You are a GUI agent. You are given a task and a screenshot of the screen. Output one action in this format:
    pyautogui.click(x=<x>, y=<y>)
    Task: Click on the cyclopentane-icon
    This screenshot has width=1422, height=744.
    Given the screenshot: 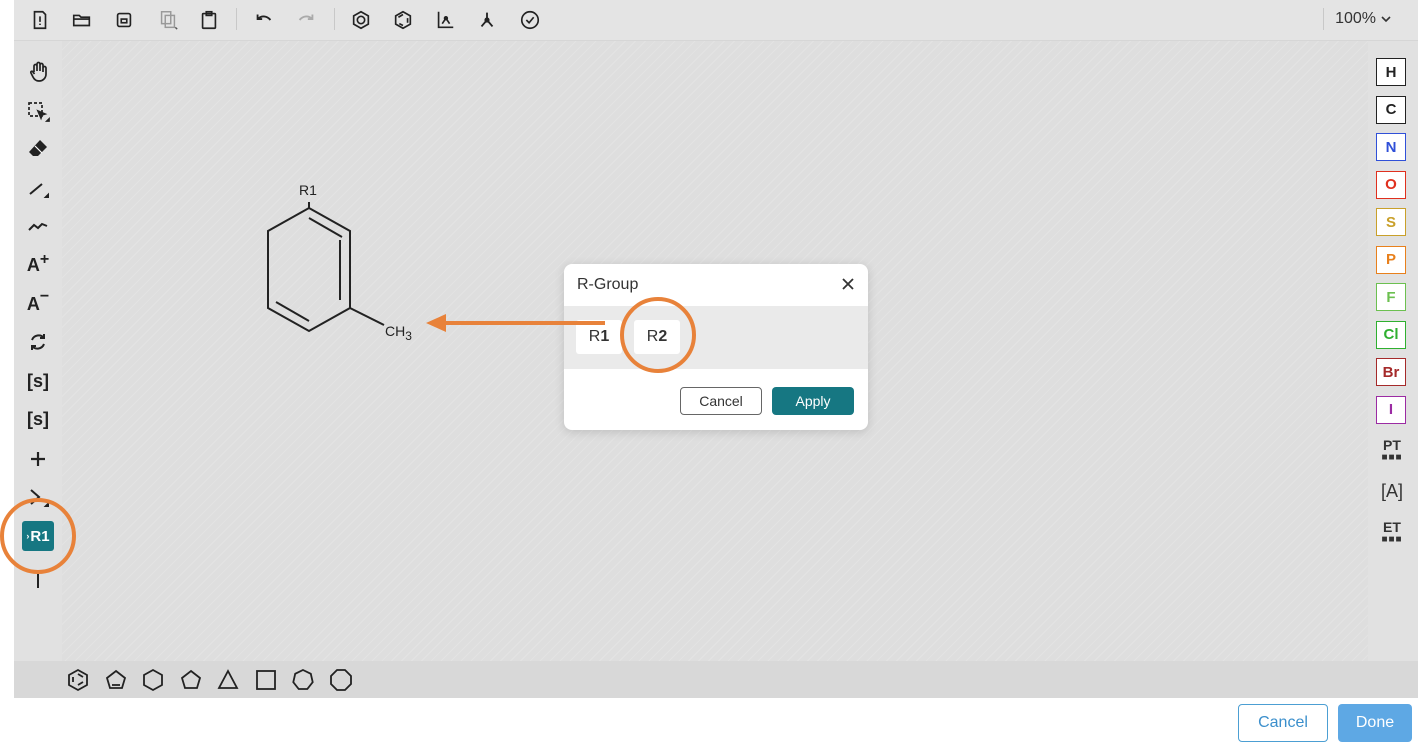 What is the action you would take?
    pyautogui.click(x=191, y=680)
    